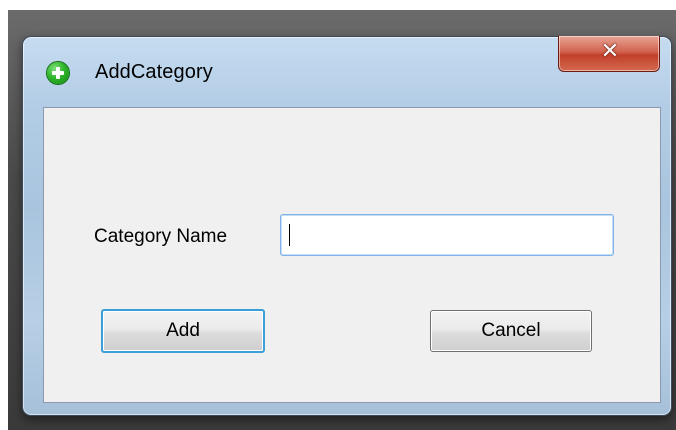 Image resolution: width=676 pixels, height=430 pixels. I want to click on category-name-input, so click(447, 235).